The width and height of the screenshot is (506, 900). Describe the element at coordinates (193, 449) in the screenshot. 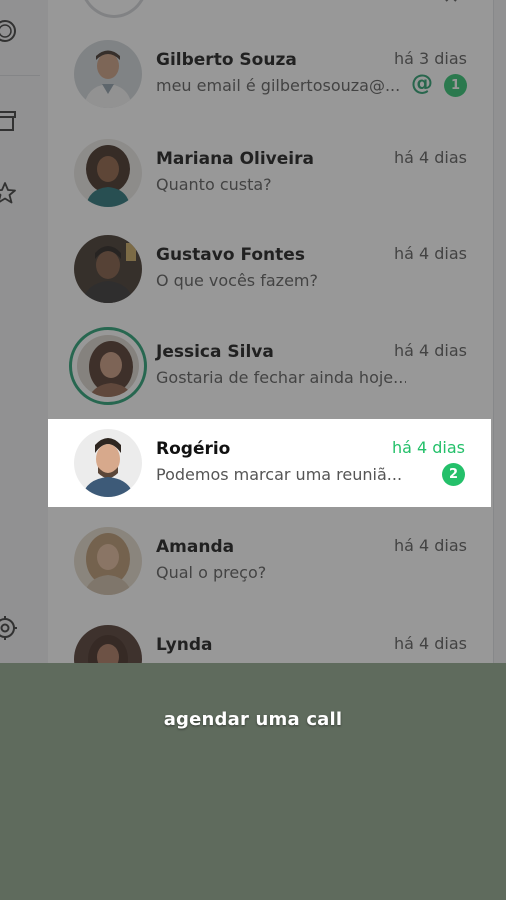

I see `contact-name: Rogério` at that location.